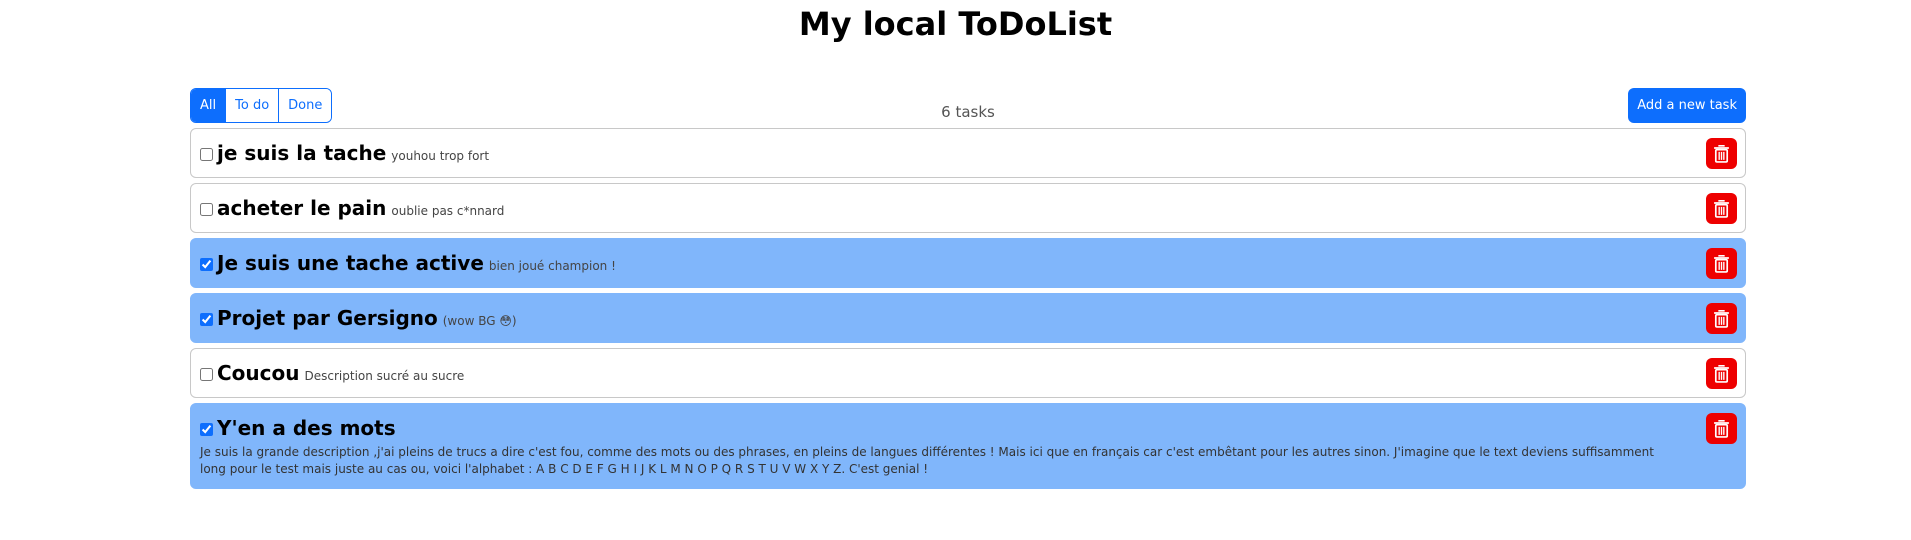  Describe the element at coordinates (302, 153) in the screenshot. I see `task-title: je suis la tache` at that location.